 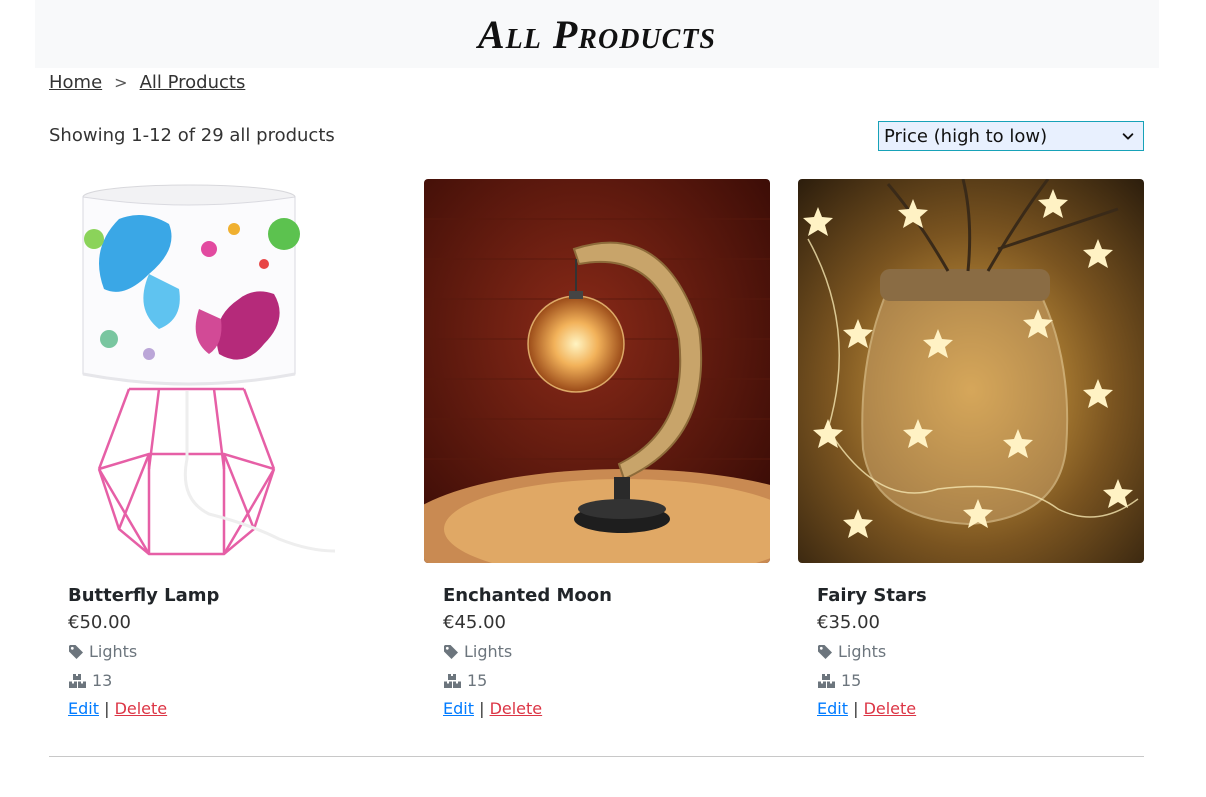 I want to click on product-stock-count: 13, so click(x=102, y=680).